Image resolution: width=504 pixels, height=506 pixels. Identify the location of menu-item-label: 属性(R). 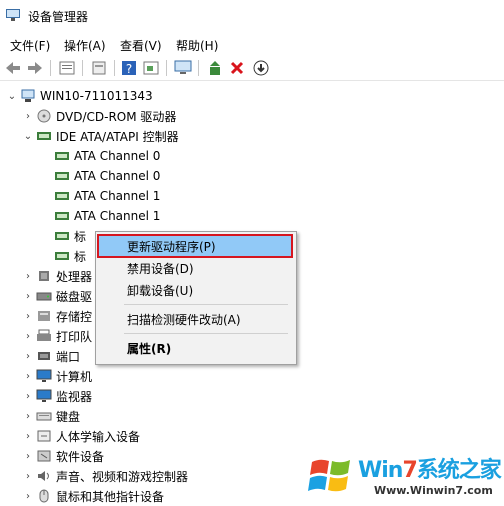
(149, 348).